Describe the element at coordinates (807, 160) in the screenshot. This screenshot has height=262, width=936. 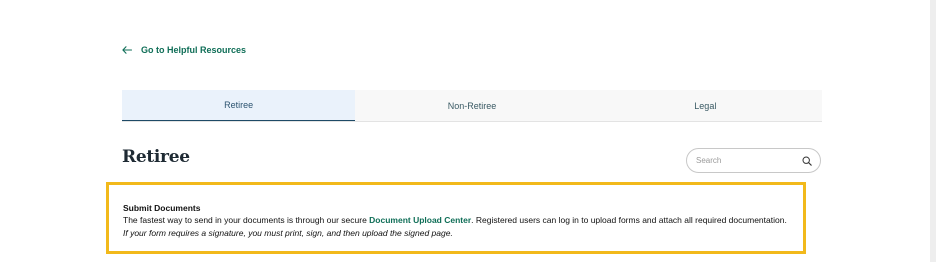
I see `search-icon` at that location.